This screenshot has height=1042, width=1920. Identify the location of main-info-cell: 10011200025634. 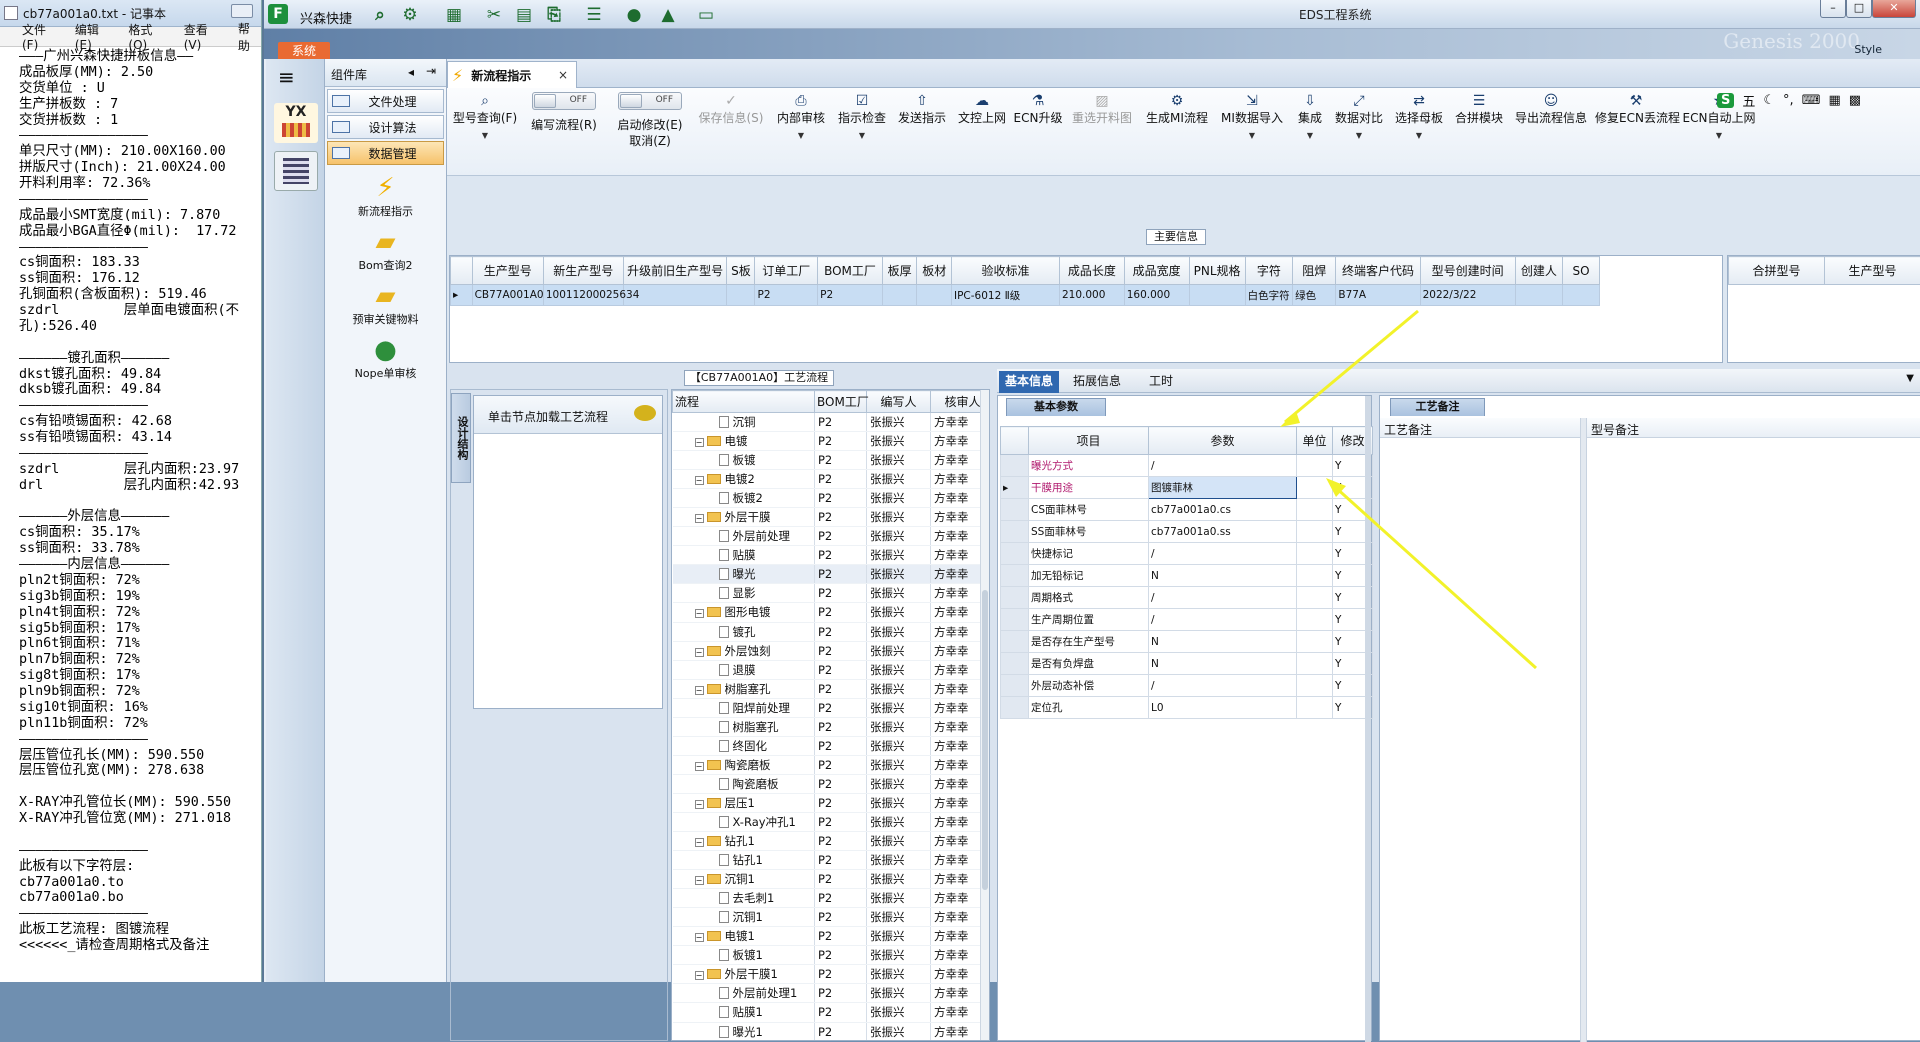
(583, 295).